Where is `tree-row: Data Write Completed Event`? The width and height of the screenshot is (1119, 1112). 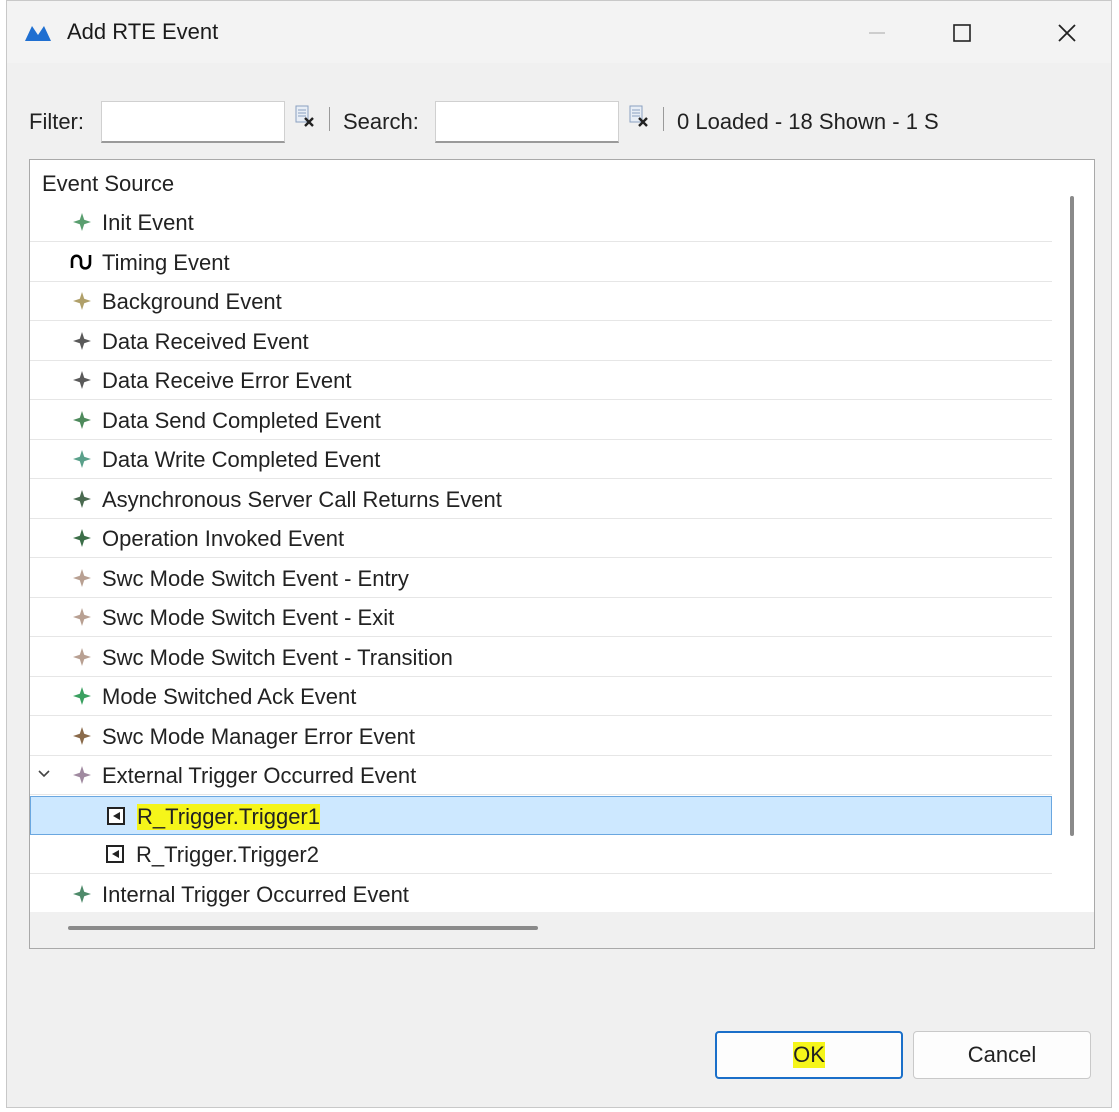 tree-row: Data Write Completed Event is located at coordinates (541, 459).